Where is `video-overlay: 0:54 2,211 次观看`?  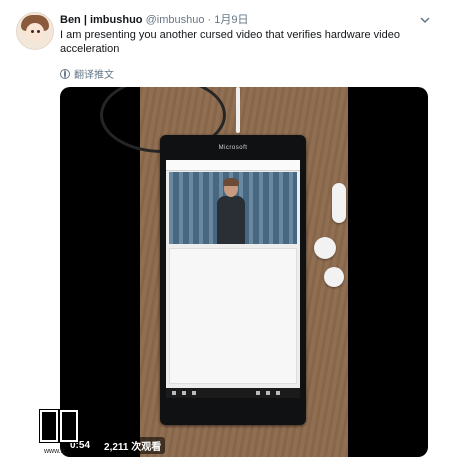
video-overlay: 0:54 2,211 次观看 is located at coordinates (244, 445).